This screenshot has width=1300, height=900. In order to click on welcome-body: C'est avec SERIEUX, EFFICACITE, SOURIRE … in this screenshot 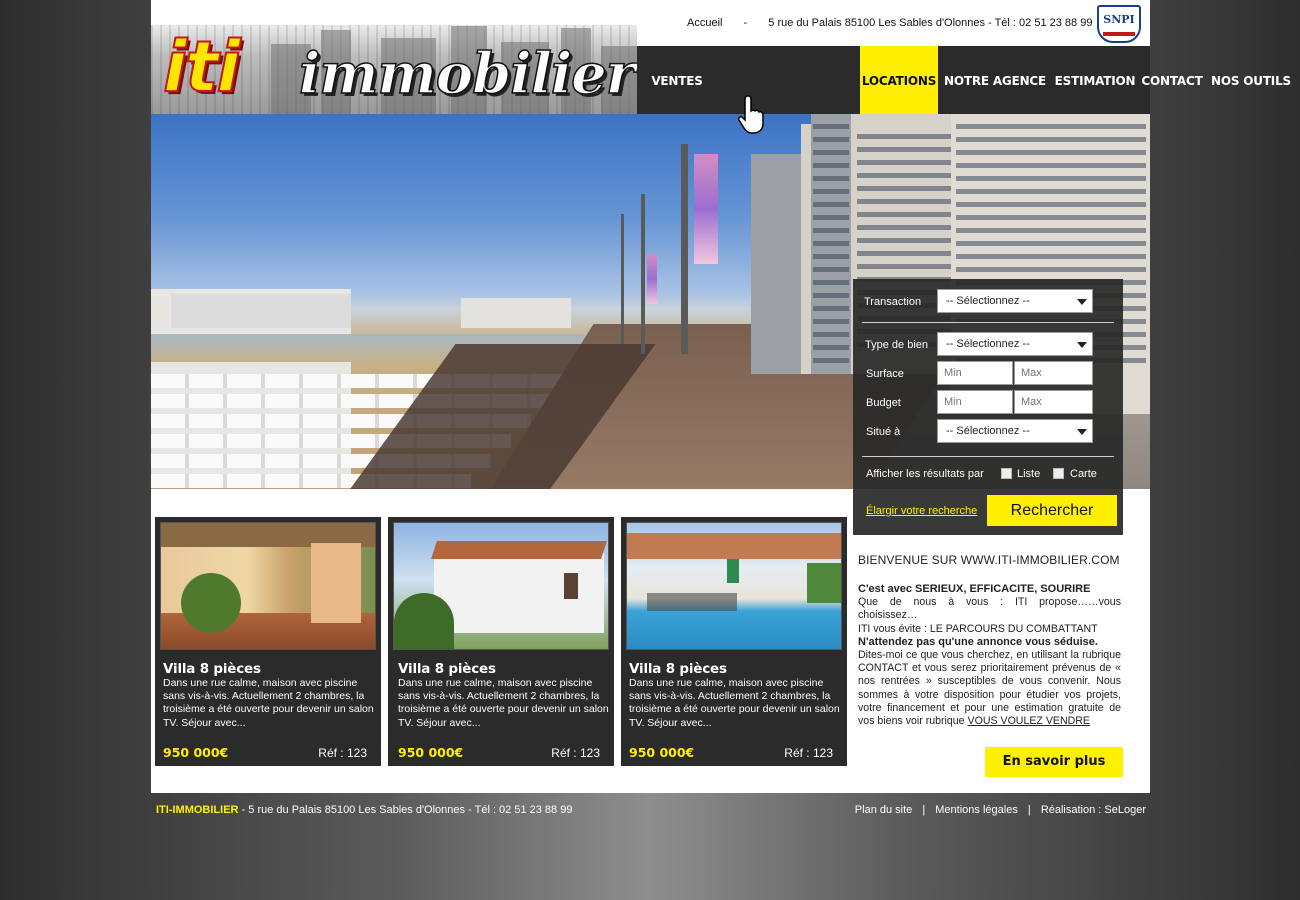, I will do `click(989, 655)`.